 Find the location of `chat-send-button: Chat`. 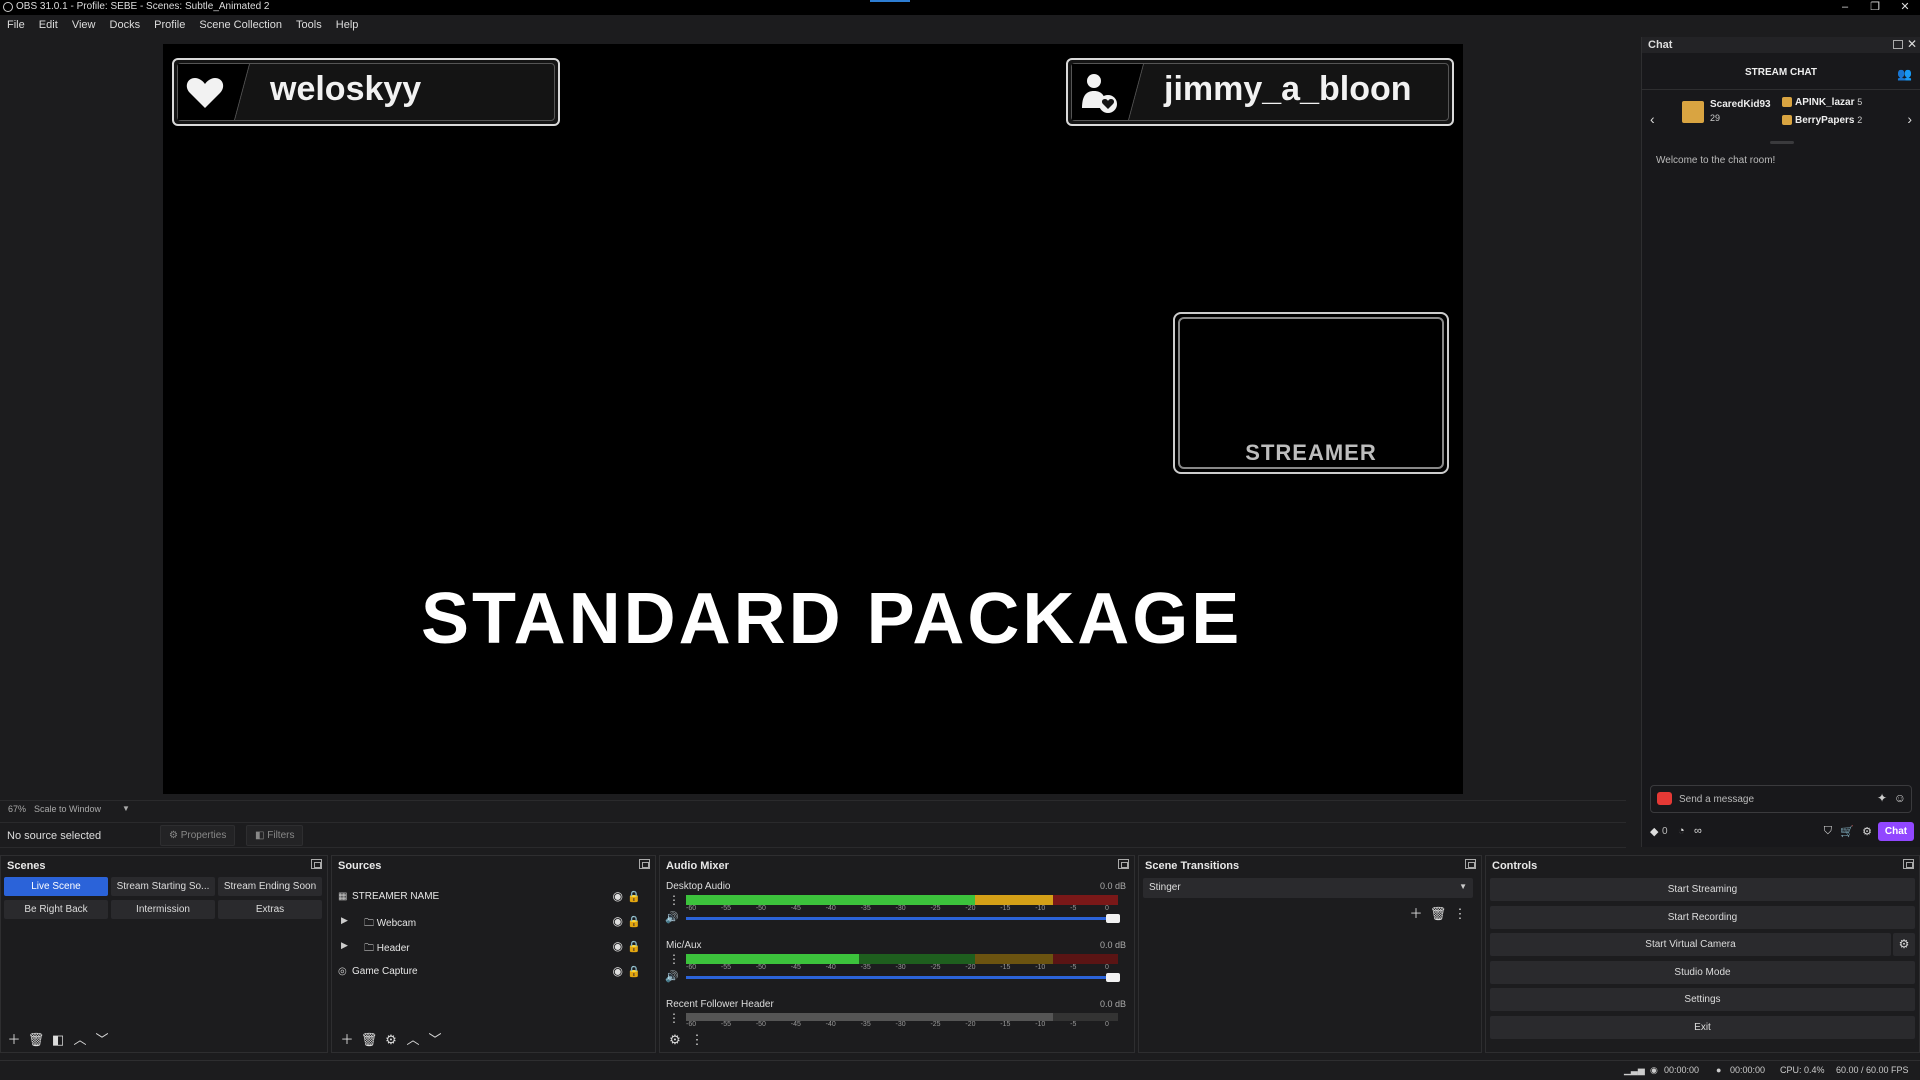

chat-send-button: Chat is located at coordinates (1896, 831).